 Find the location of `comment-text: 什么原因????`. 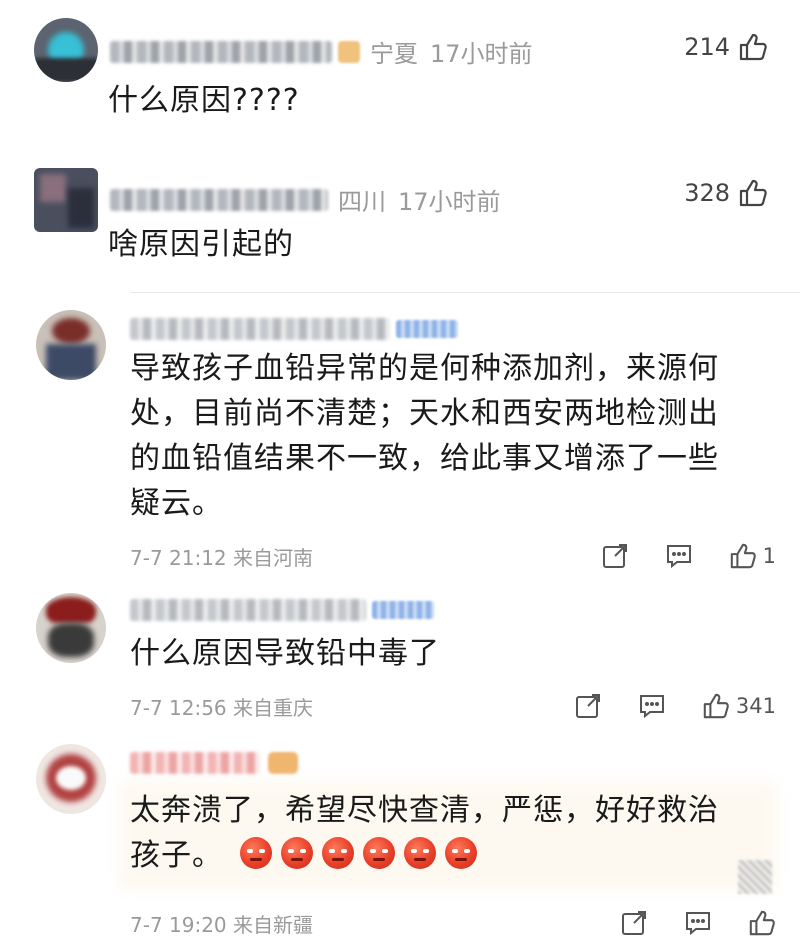

comment-text: 什么原因???? is located at coordinates (204, 100).